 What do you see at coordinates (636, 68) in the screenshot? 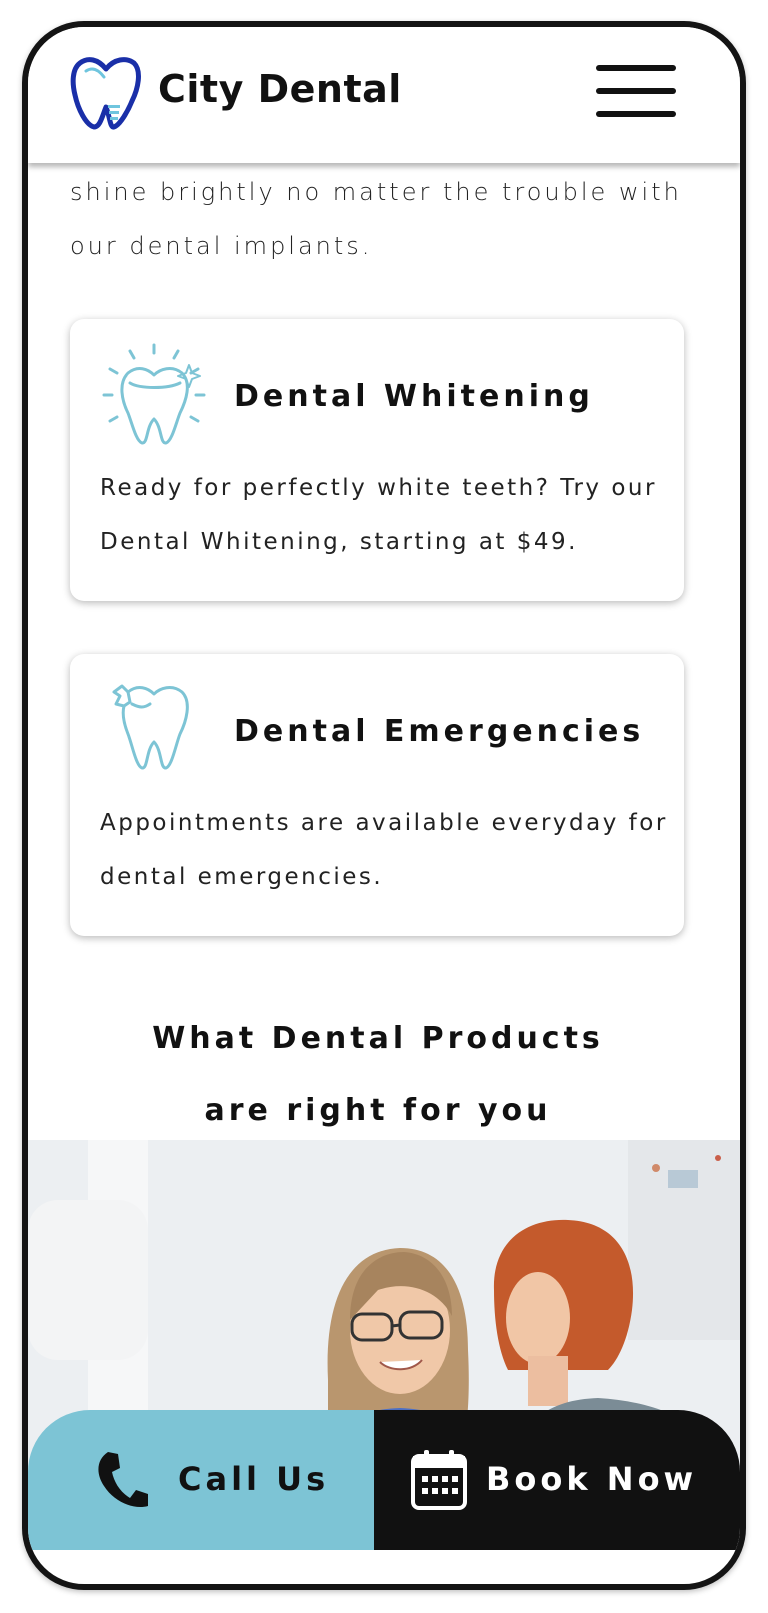
I see `hamburger-menu-icon` at bounding box center [636, 68].